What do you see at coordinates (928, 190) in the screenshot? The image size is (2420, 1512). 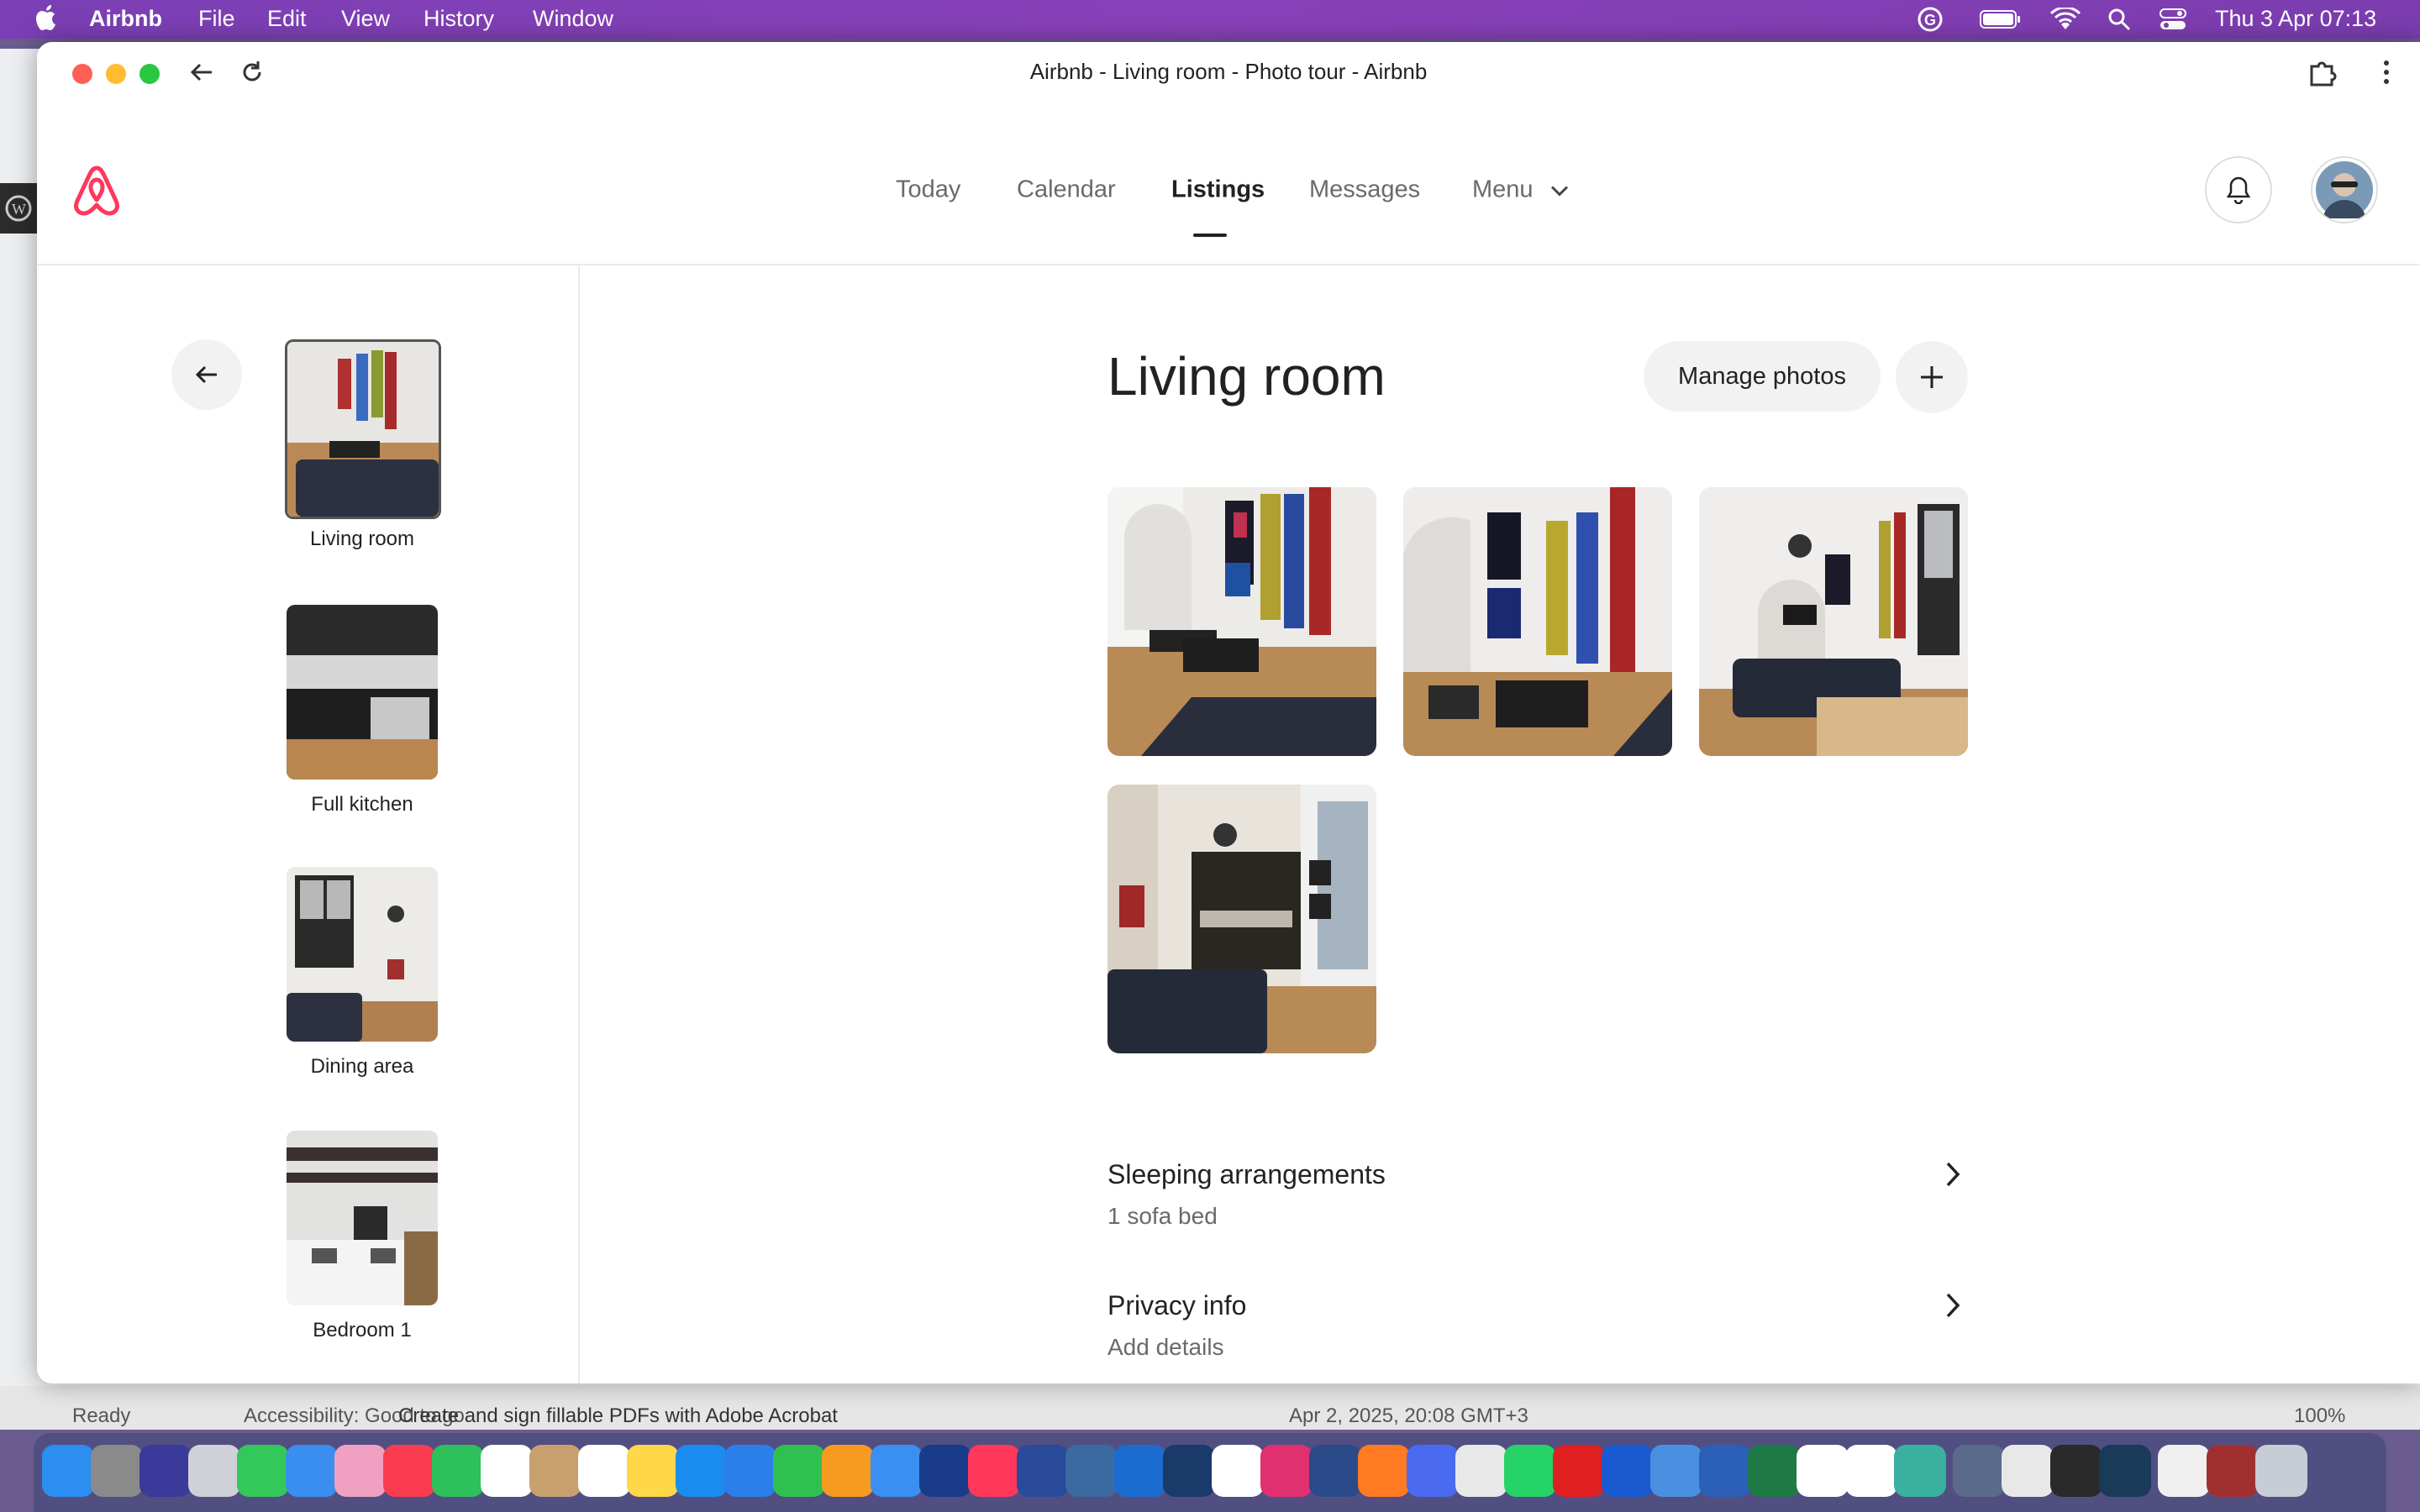 I see `nav-today: Today` at bounding box center [928, 190].